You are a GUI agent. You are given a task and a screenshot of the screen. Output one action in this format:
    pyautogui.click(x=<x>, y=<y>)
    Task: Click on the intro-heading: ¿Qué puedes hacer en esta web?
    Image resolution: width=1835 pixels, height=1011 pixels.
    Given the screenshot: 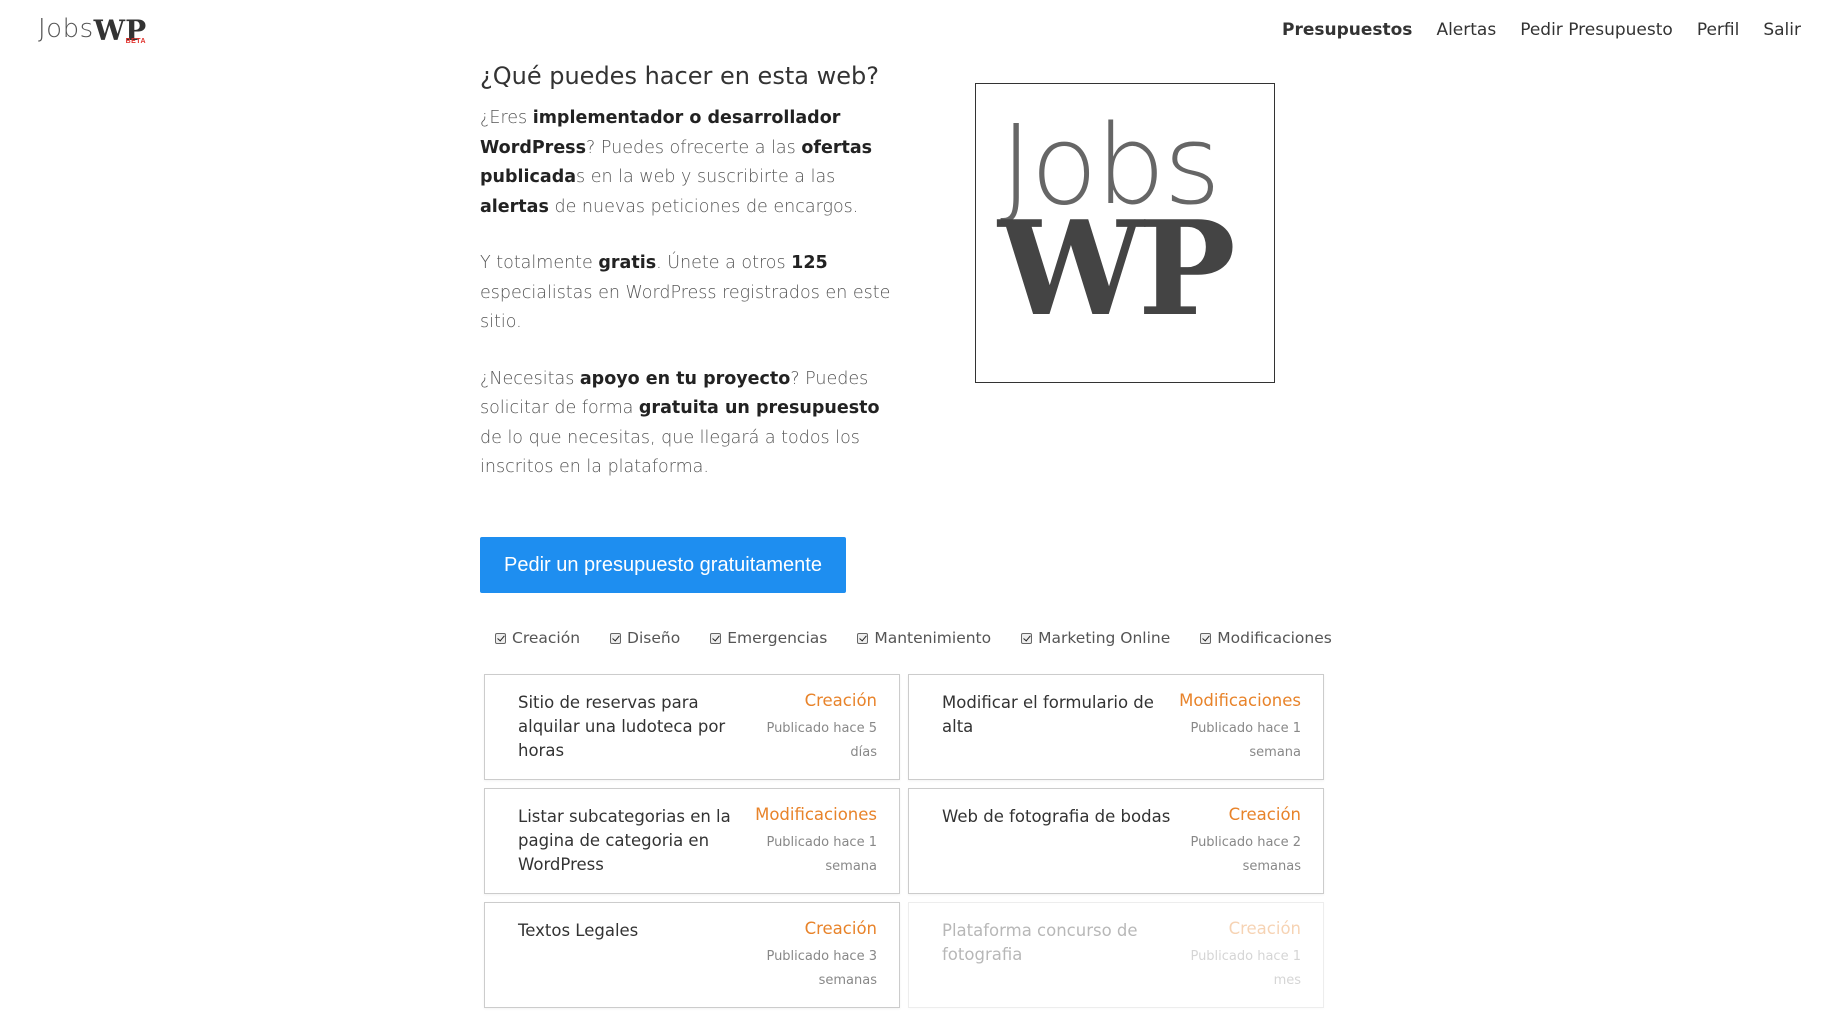 What is the action you would take?
    pyautogui.click(x=679, y=76)
    